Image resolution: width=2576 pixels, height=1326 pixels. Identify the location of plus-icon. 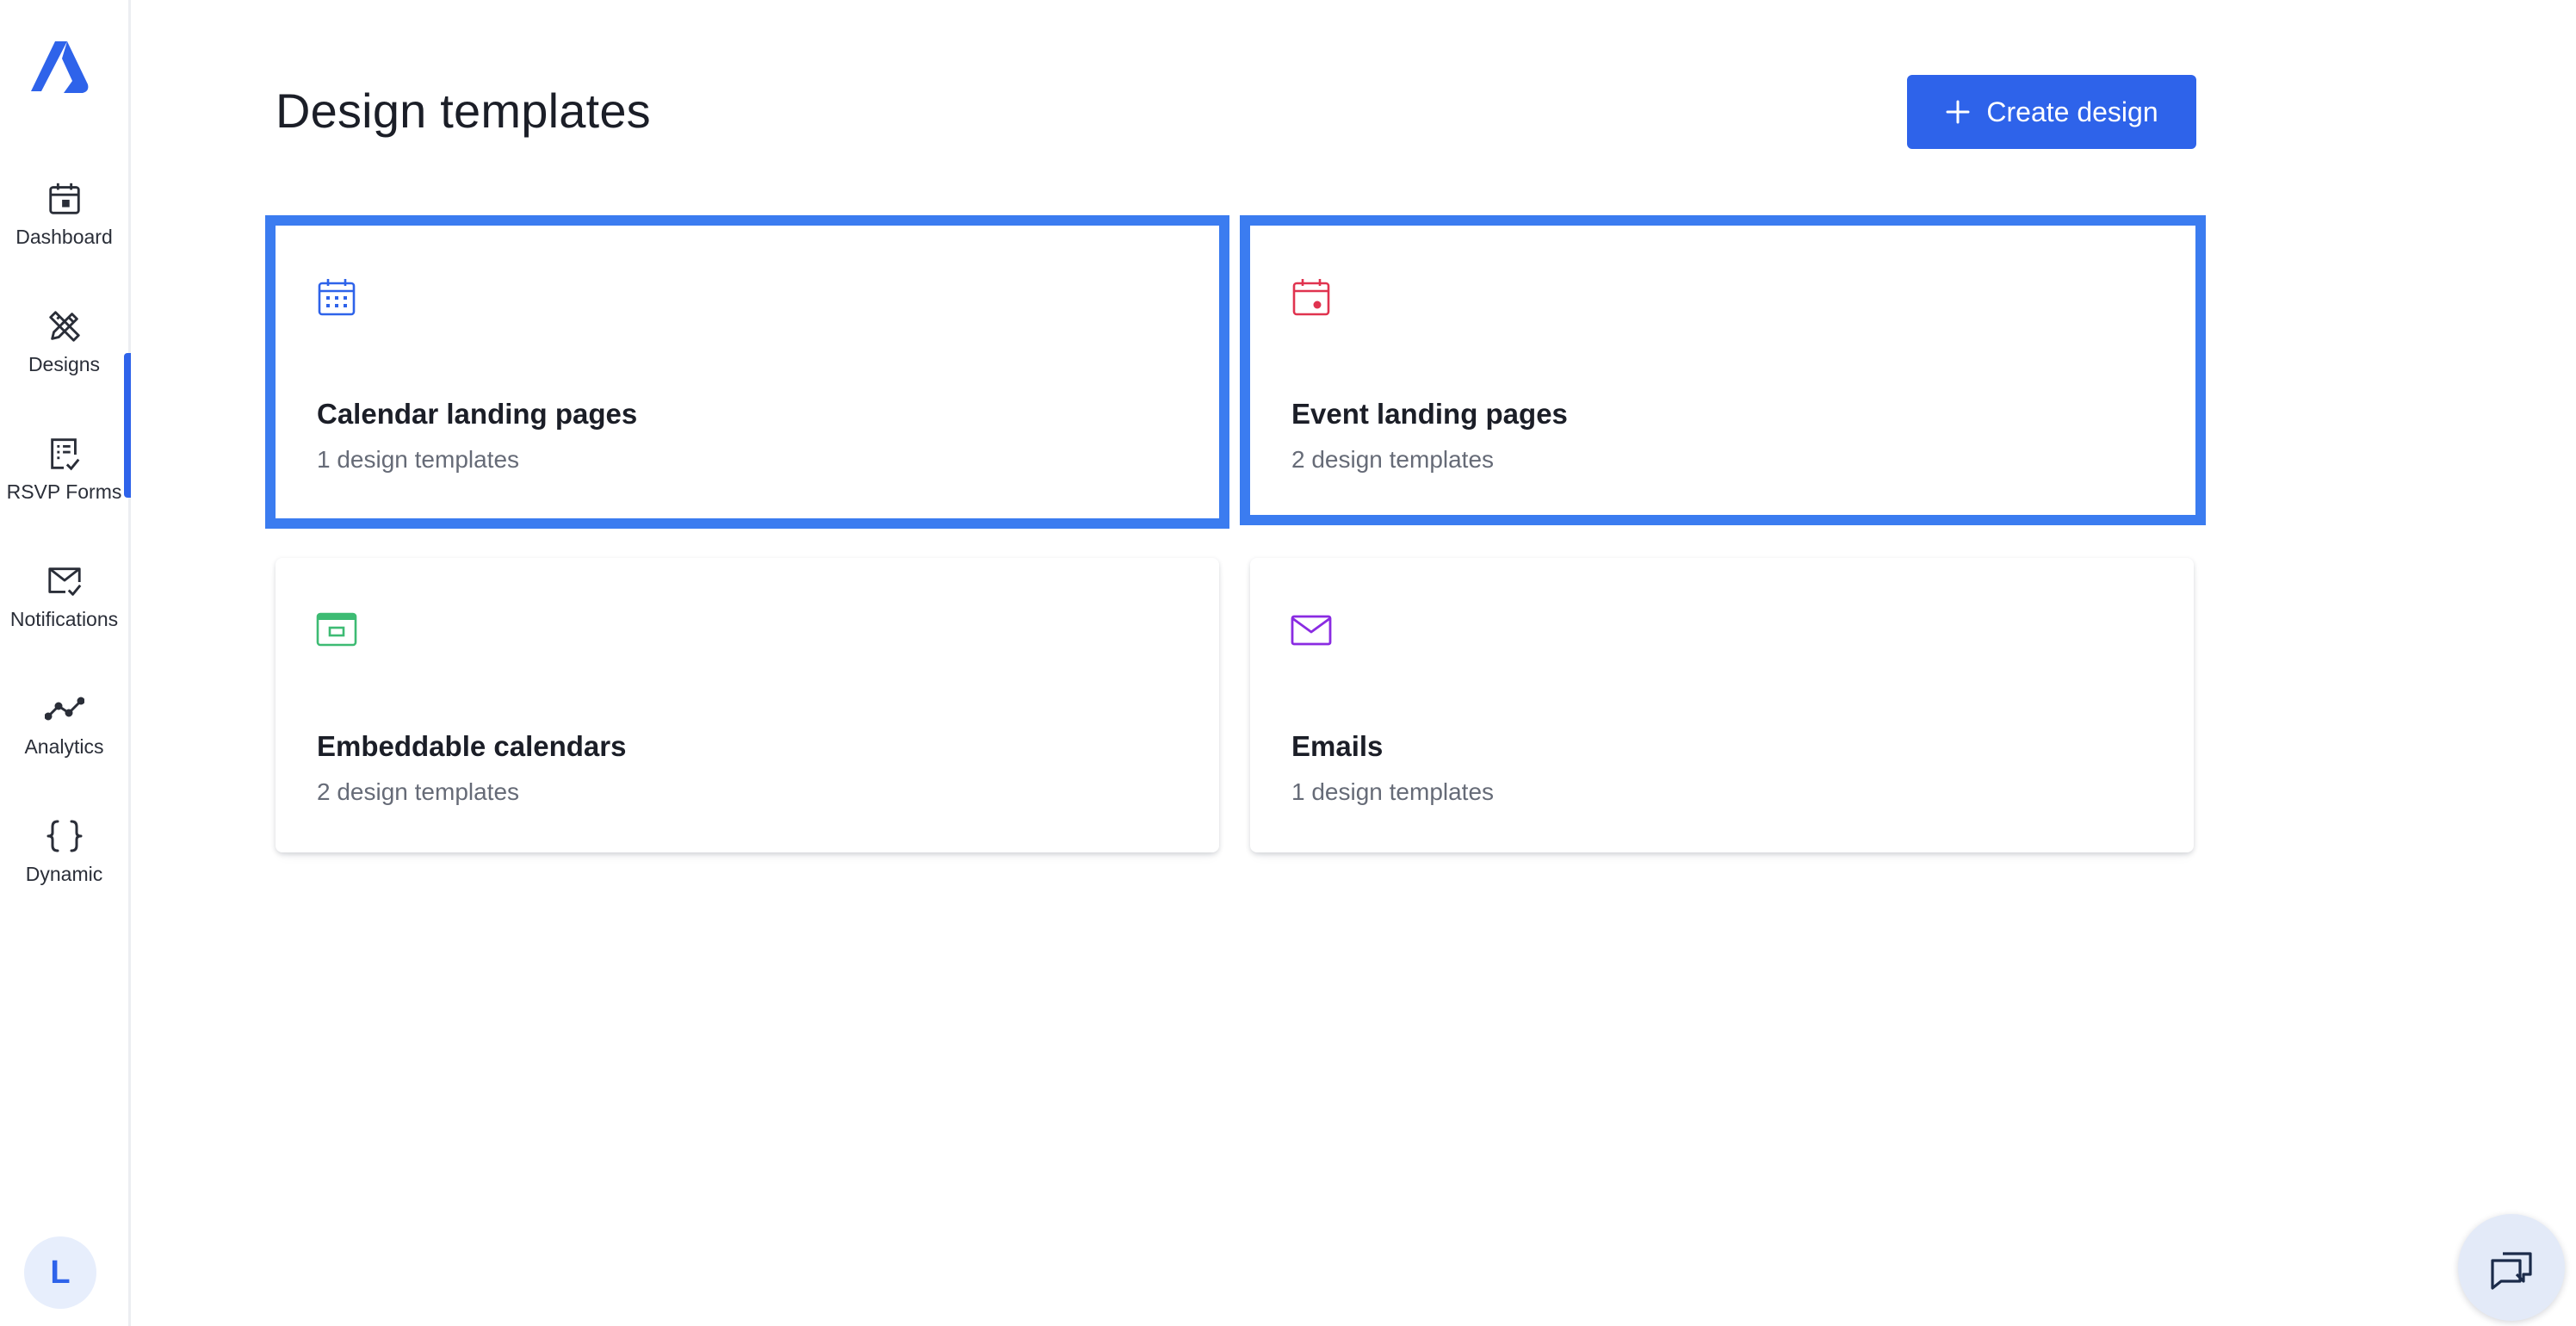
(1958, 112).